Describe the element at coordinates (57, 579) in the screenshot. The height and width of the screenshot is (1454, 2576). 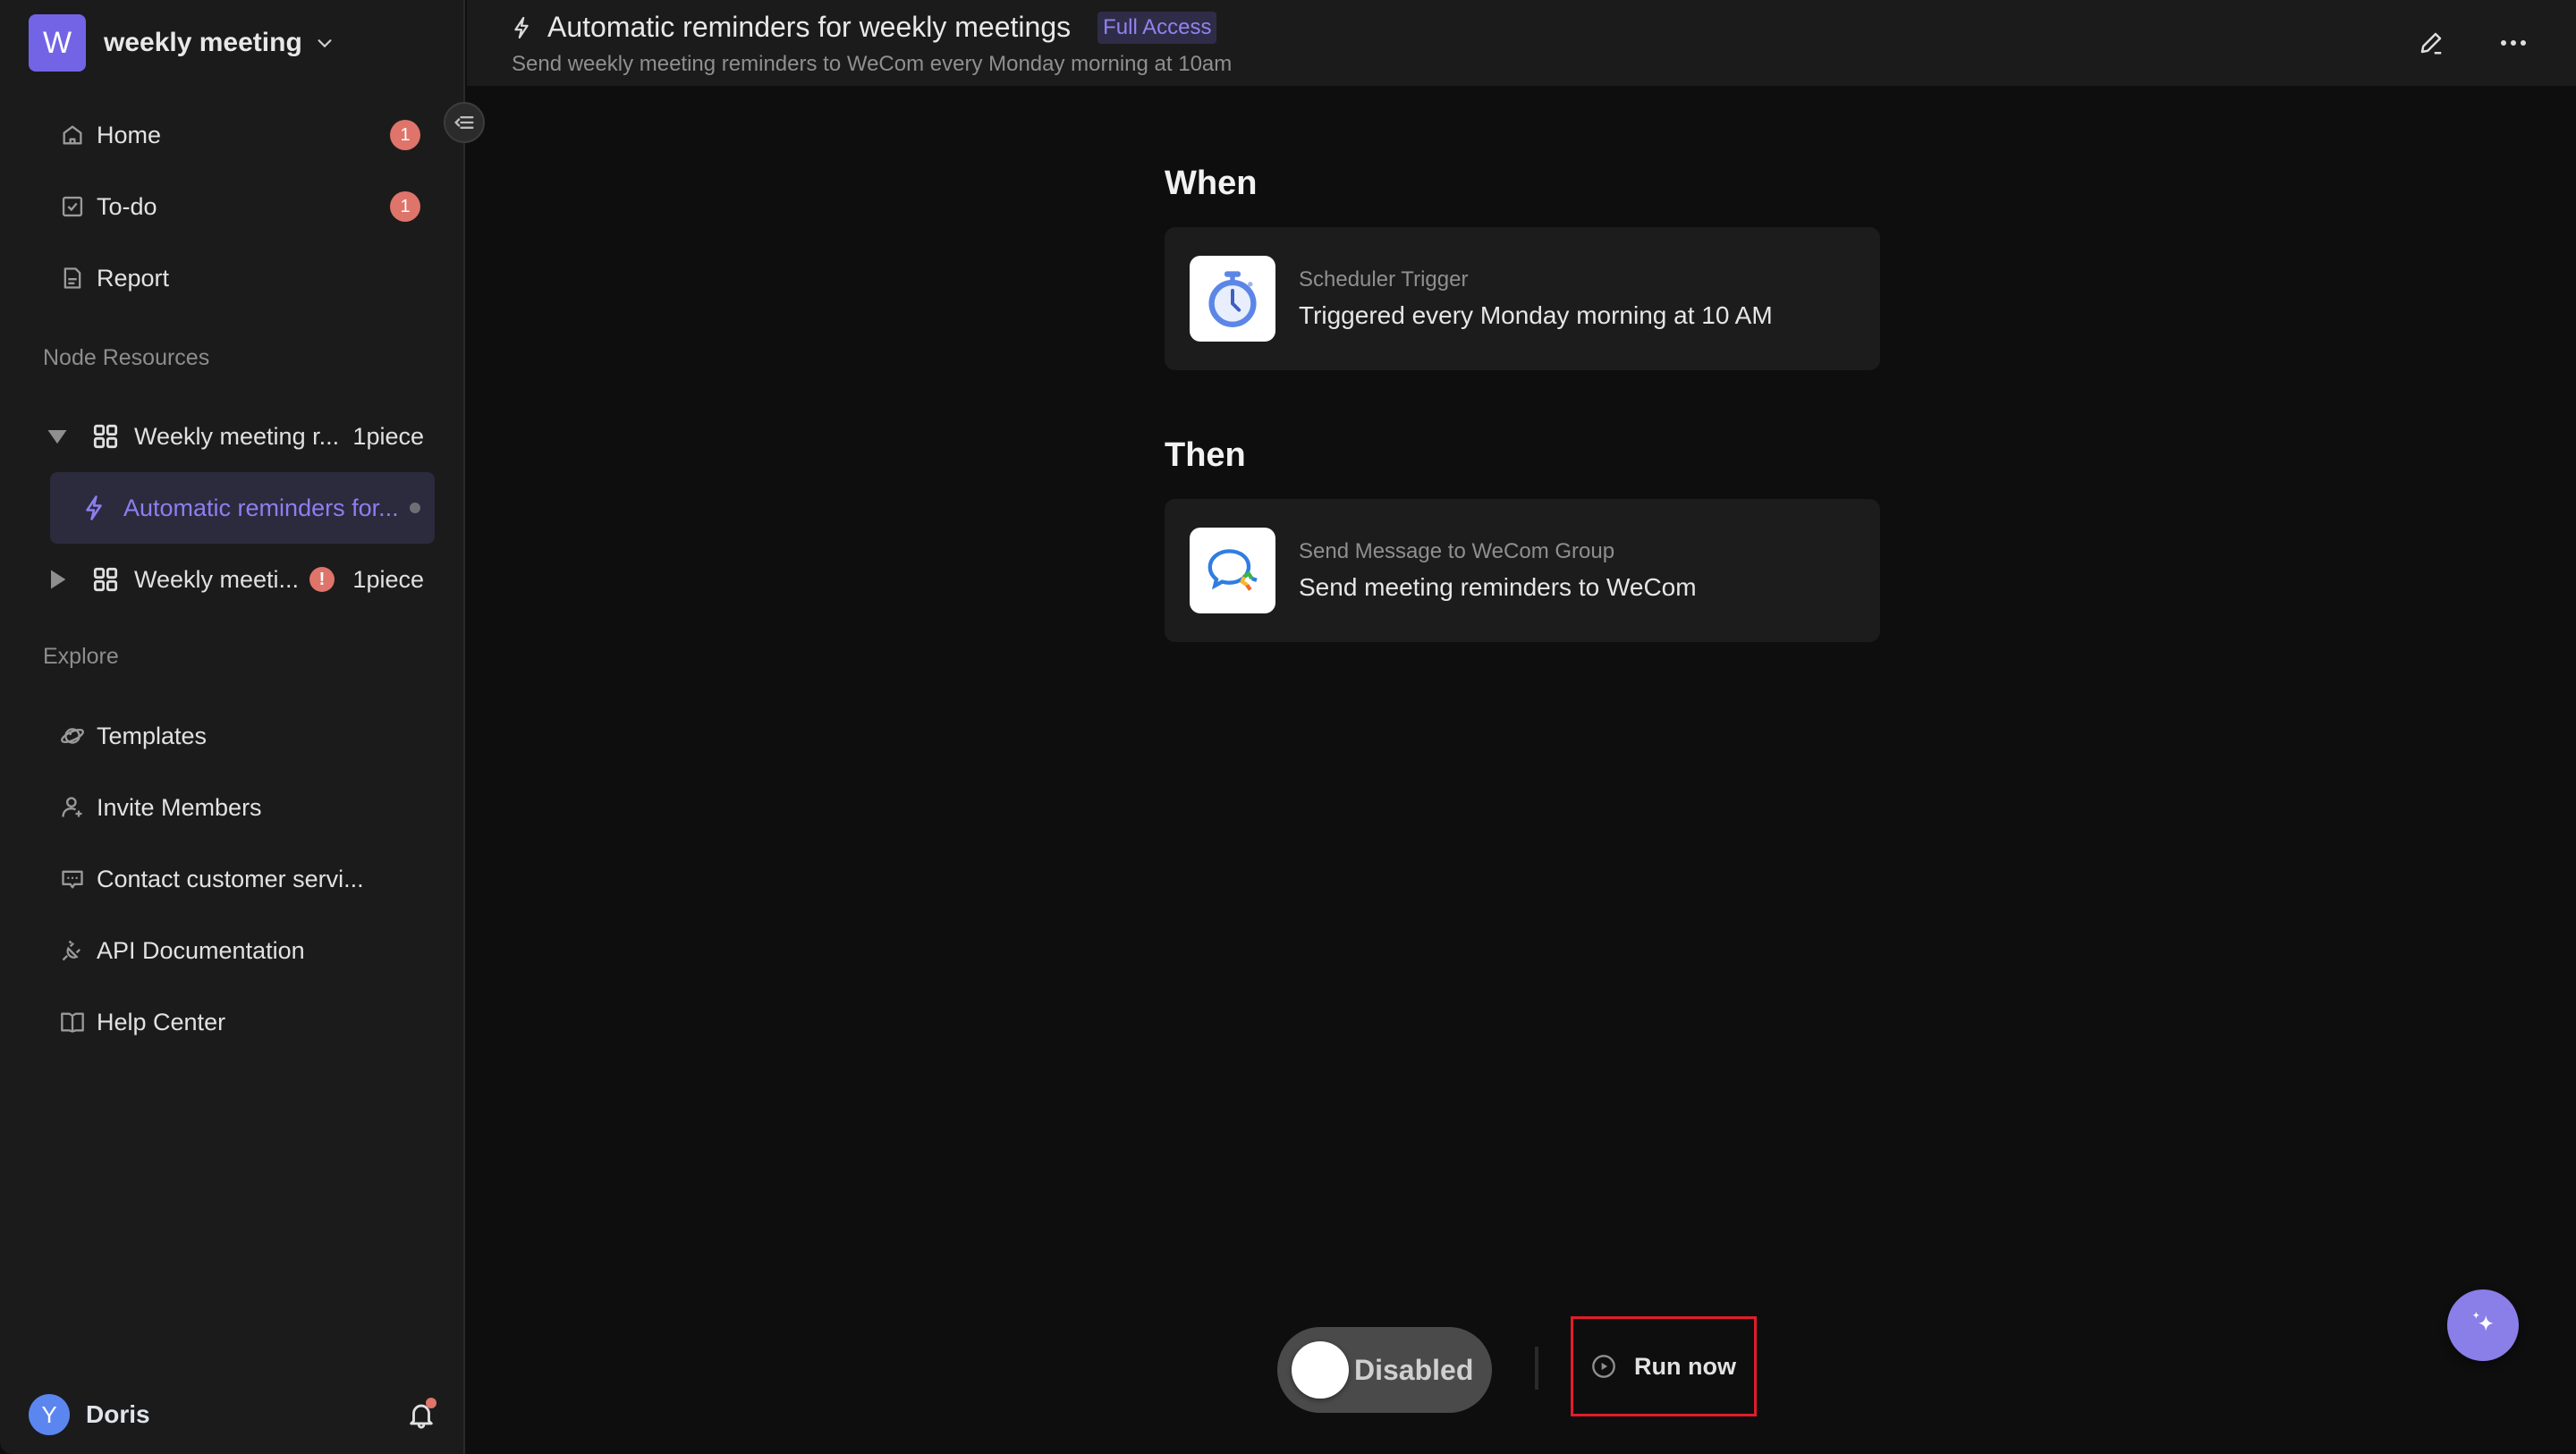
I see `caret-right-icon` at that location.